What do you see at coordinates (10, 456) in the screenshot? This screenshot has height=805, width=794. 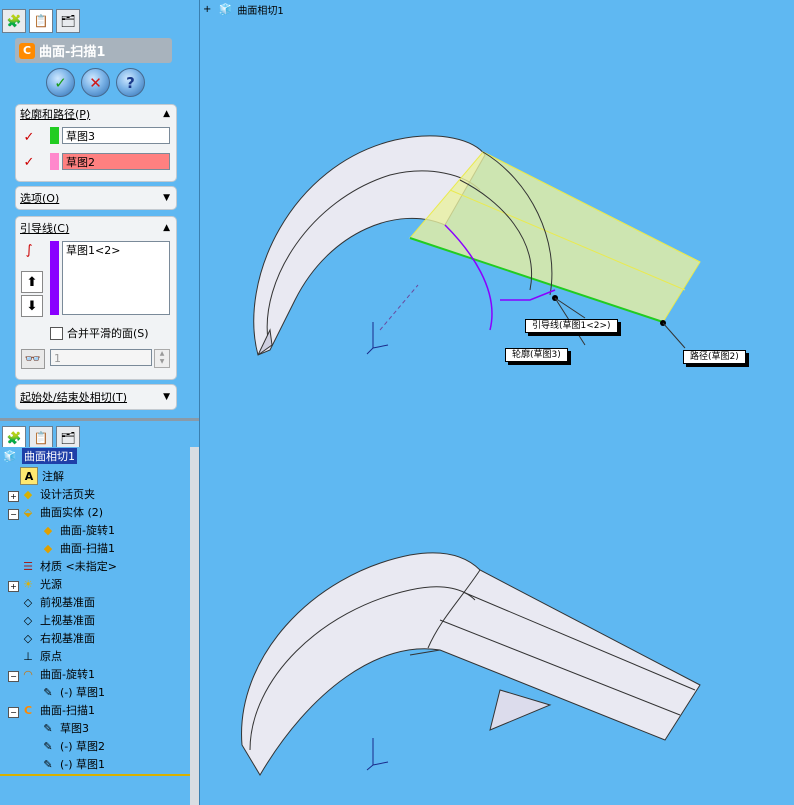 I see `part-icon: 🧊` at bounding box center [10, 456].